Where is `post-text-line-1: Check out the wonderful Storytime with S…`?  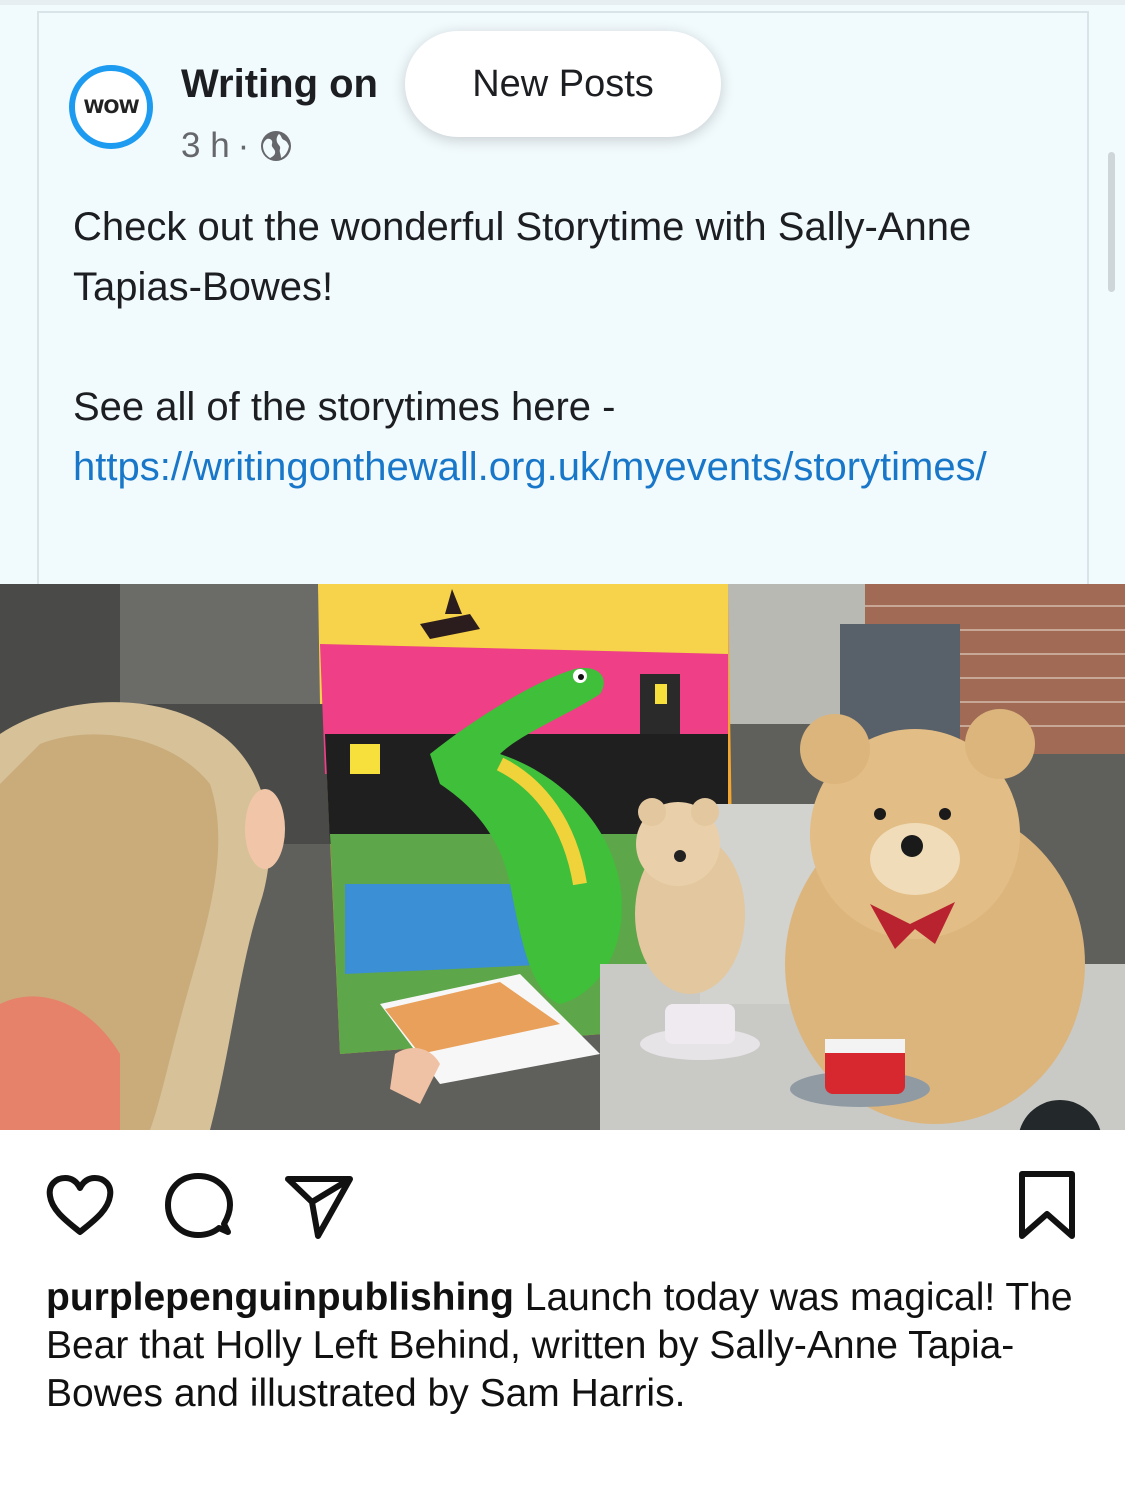 post-text-line-1: Check out the wonderful Storytime with S… is located at coordinates (522, 257).